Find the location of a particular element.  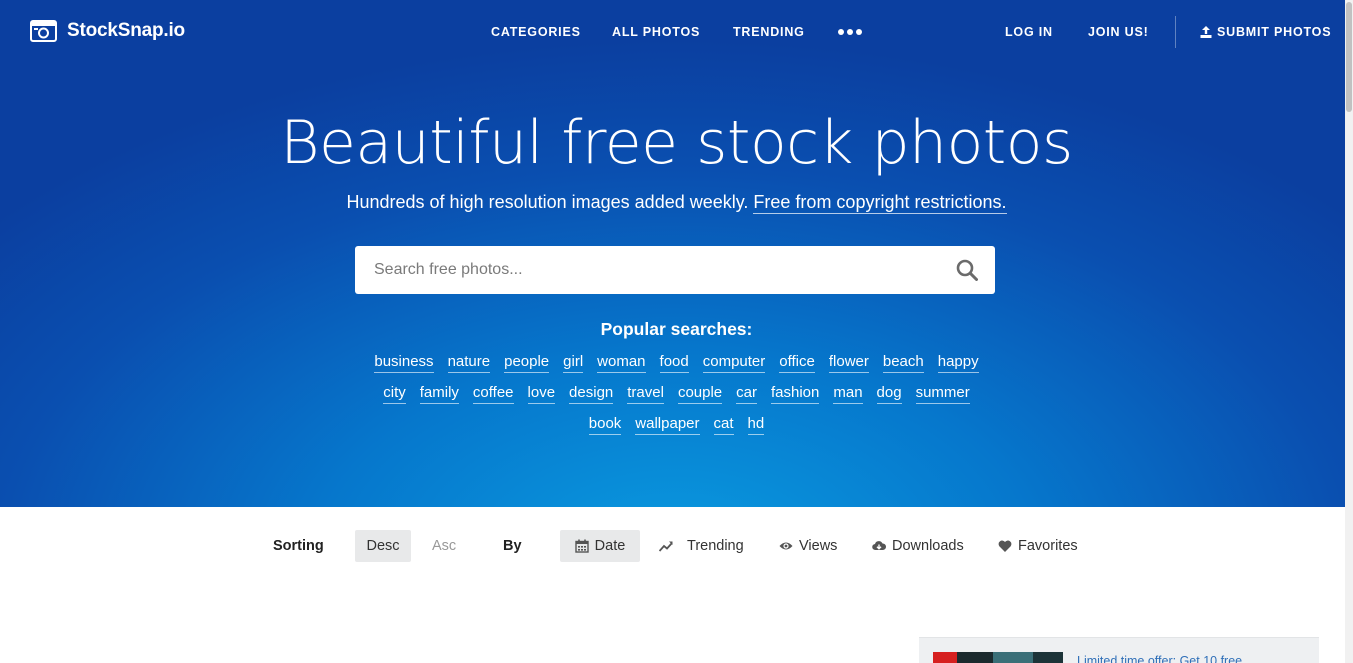

nav-join-us: JOIN US! is located at coordinates (1118, 32).